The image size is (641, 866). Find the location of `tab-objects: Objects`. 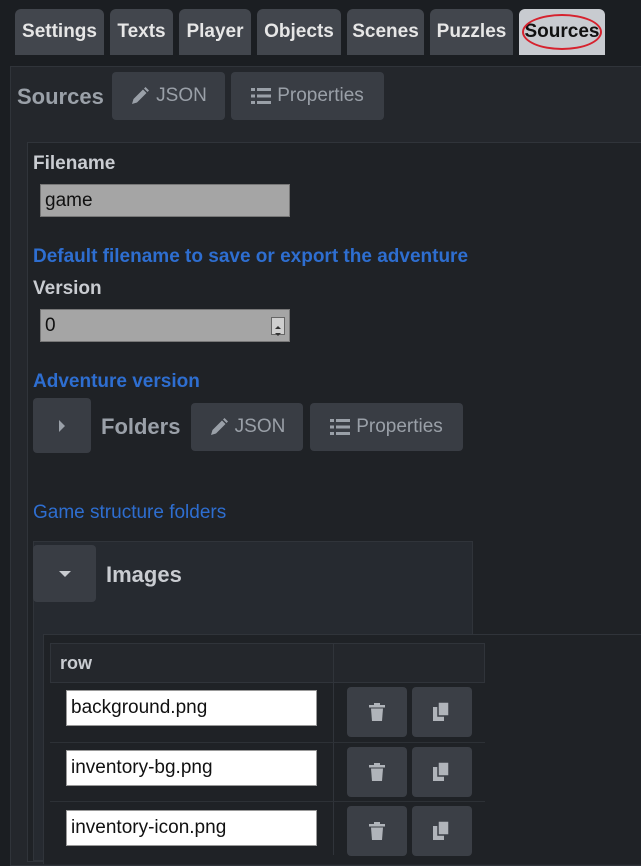

tab-objects: Objects is located at coordinates (299, 32).